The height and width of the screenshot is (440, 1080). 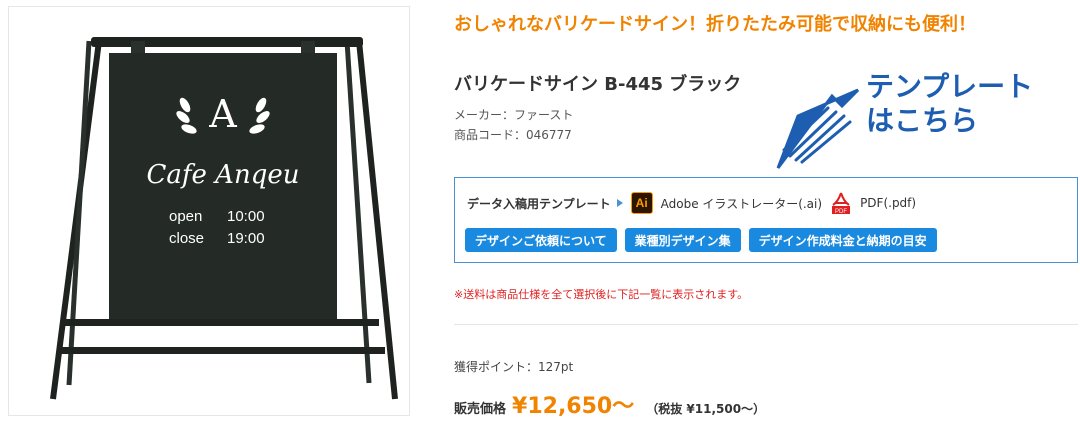 What do you see at coordinates (222, 114) in the screenshot?
I see `sign-logo-letter: A` at bounding box center [222, 114].